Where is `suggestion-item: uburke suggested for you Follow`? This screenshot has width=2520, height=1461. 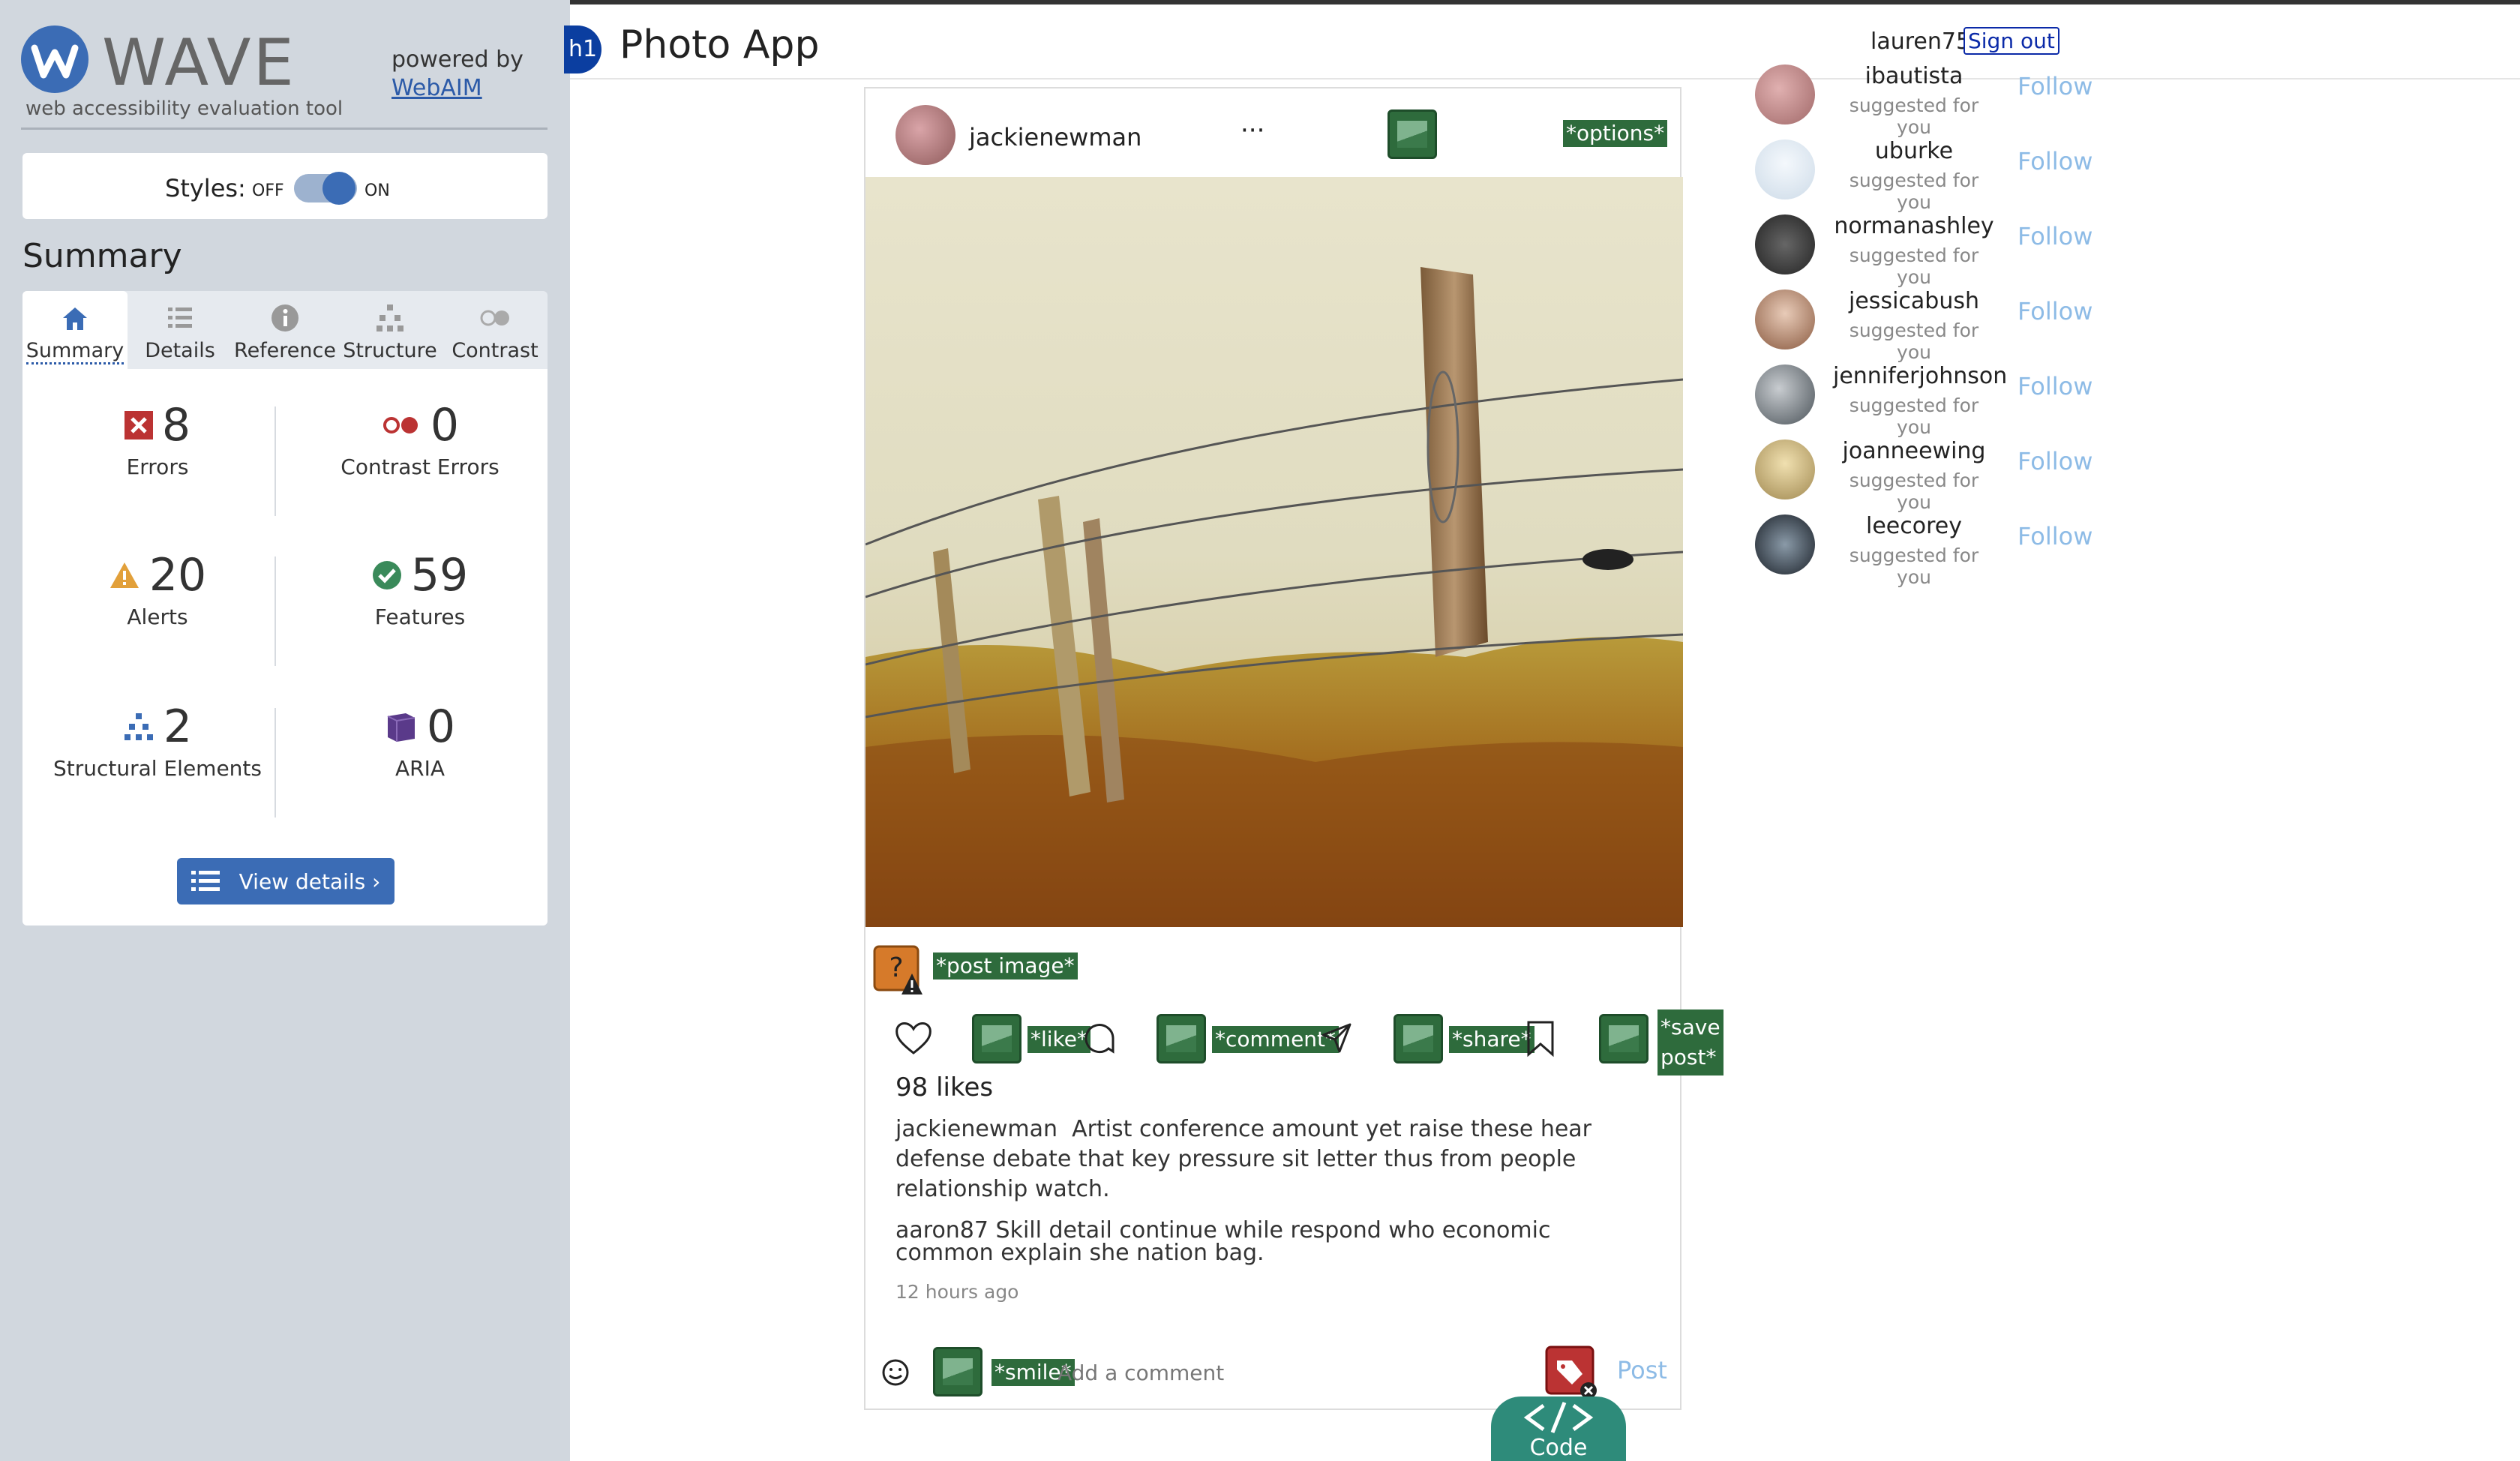 suggestion-item: uburke suggested for you Follow is located at coordinates (1927, 175).